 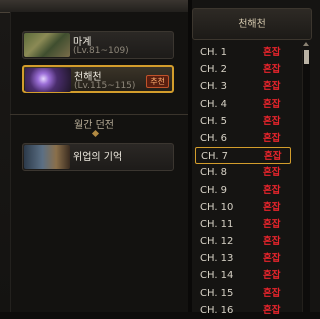 I want to click on channel-row: CH. 9 혼잡, so click(x=243, y=190).